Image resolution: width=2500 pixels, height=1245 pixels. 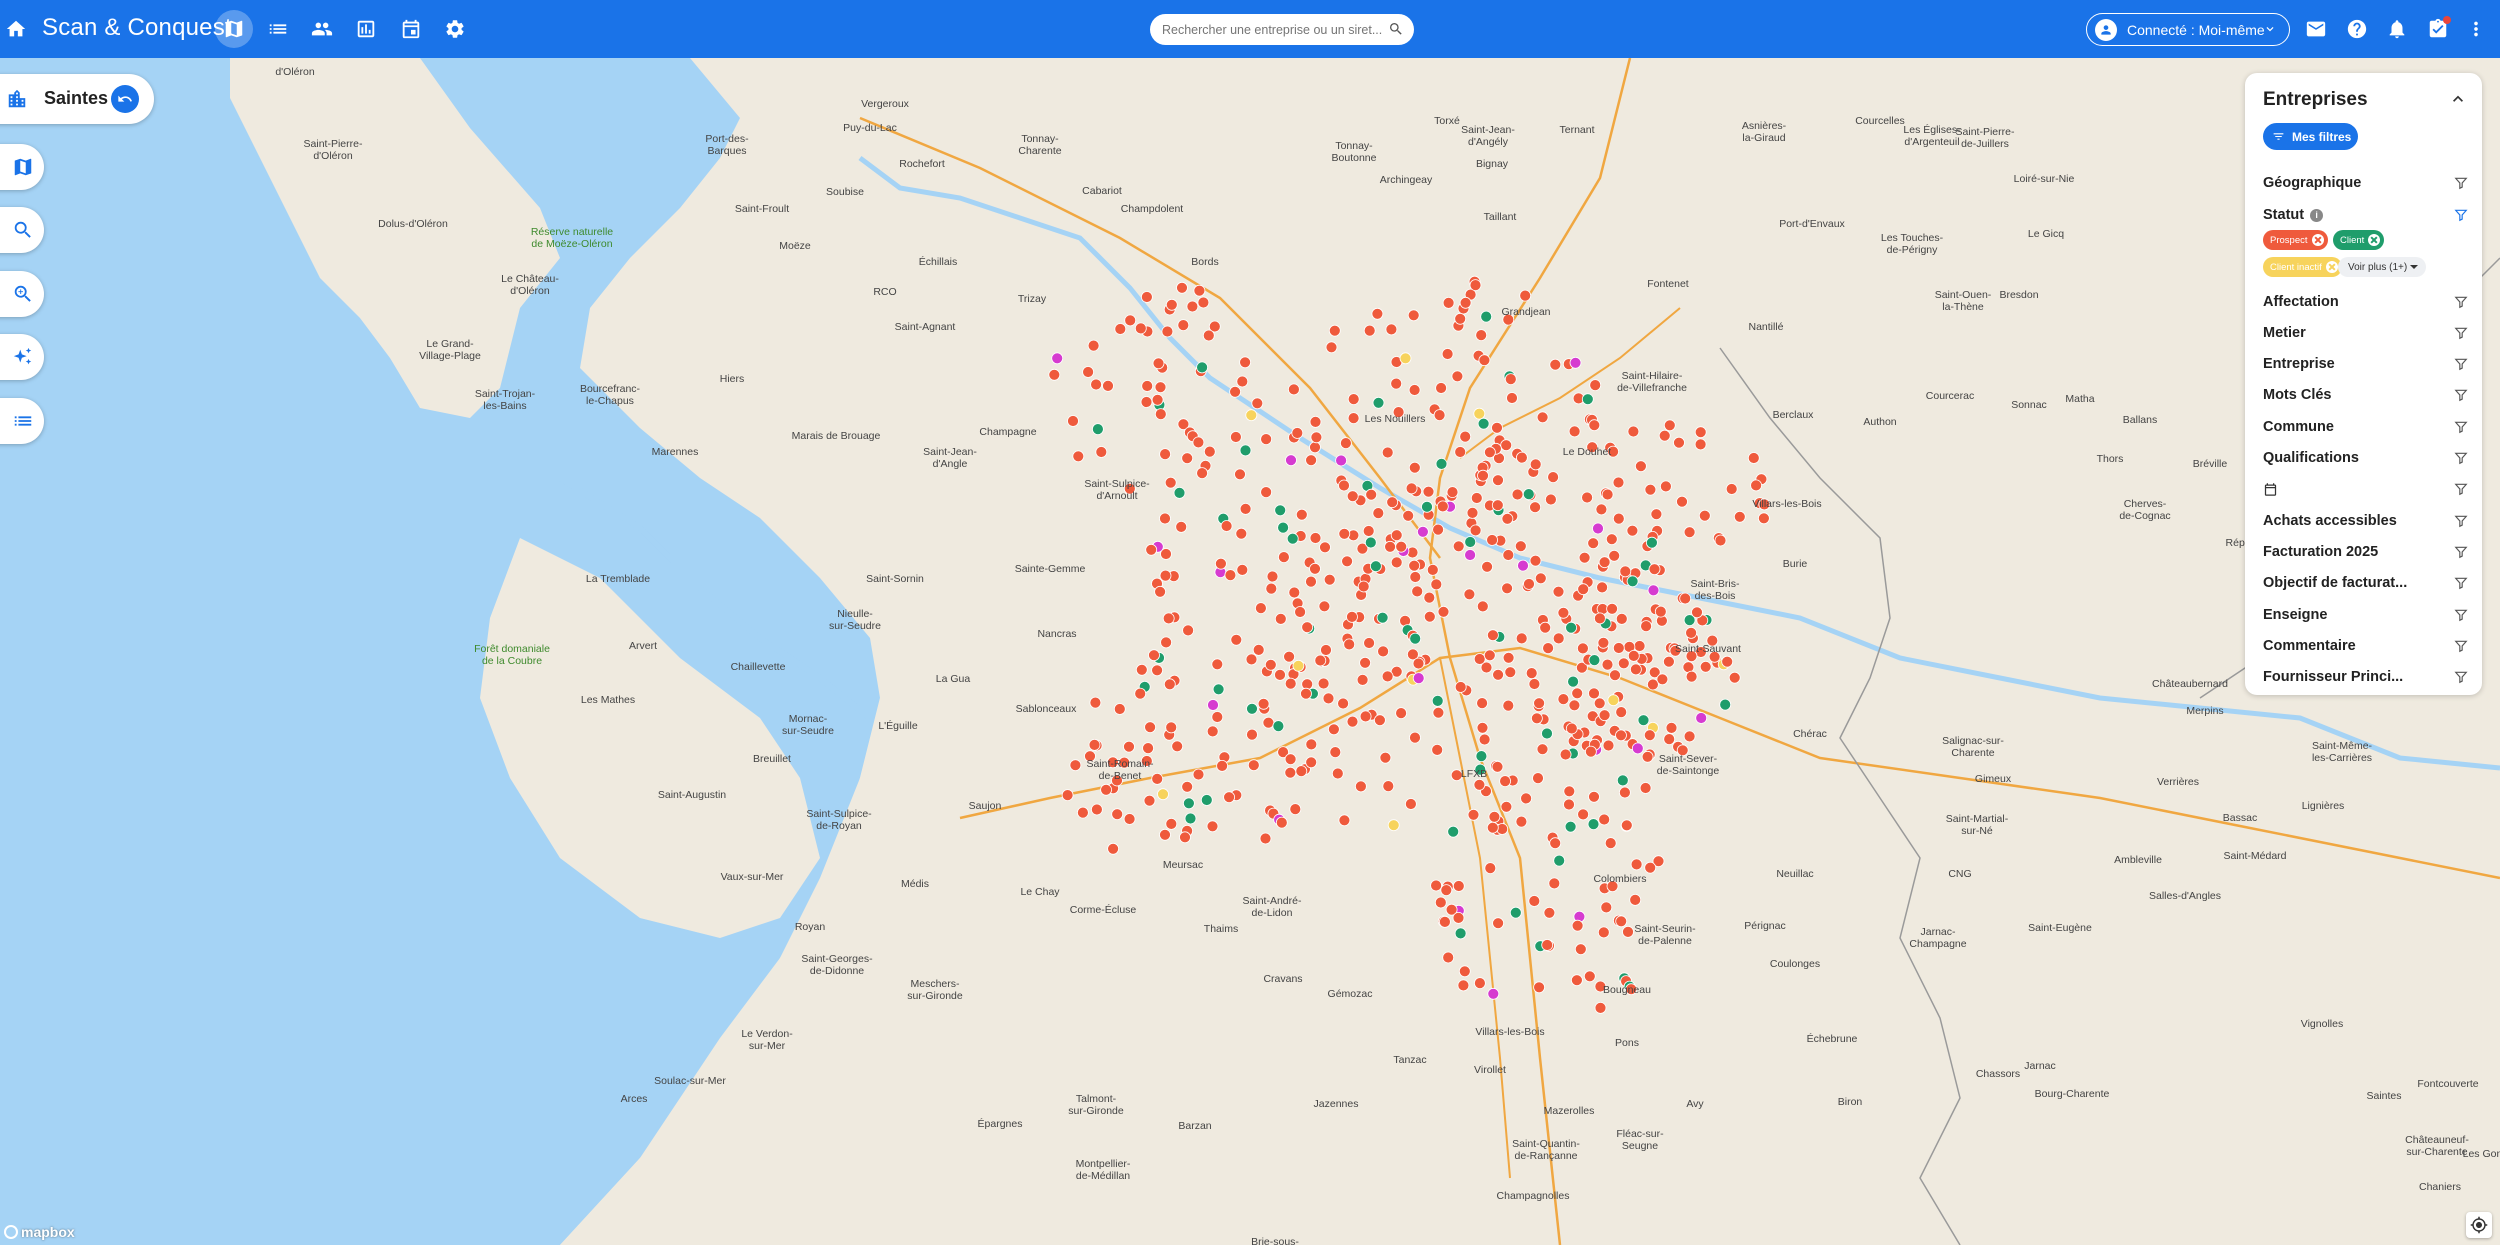 I want to click on filter-row: Entreprise, so click(x=2365, y=364).